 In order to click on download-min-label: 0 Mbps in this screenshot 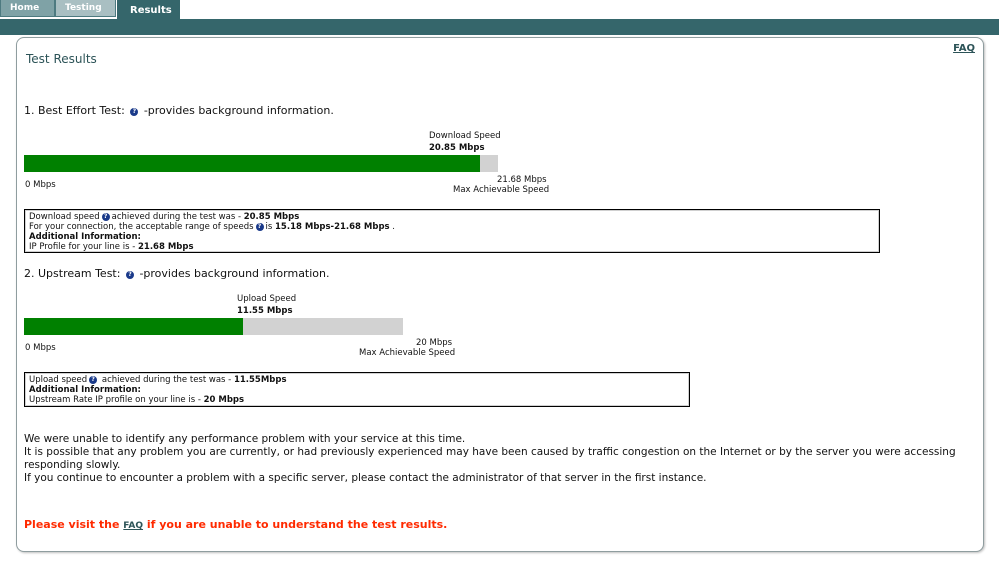, I will do `click(40, 185)`.